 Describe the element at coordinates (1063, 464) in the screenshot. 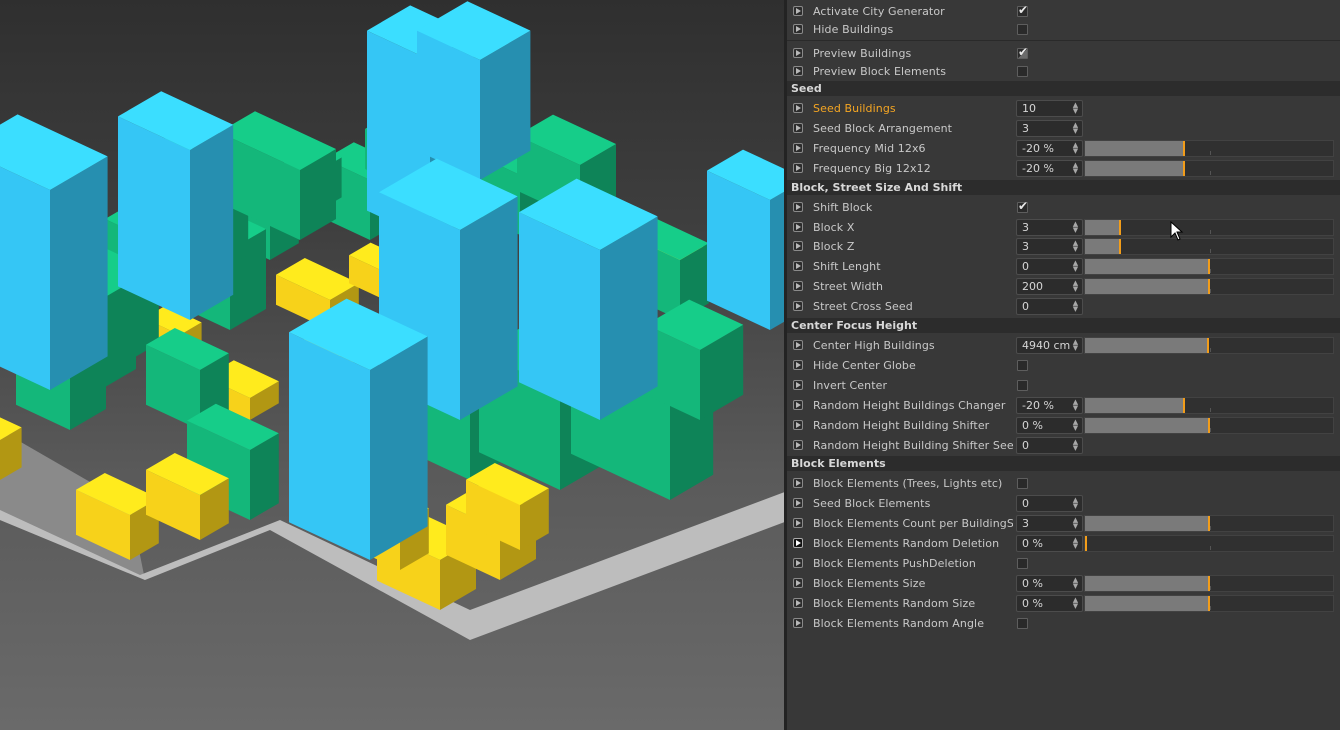

I see `section-header-block-elements: Block Elements` at that location.